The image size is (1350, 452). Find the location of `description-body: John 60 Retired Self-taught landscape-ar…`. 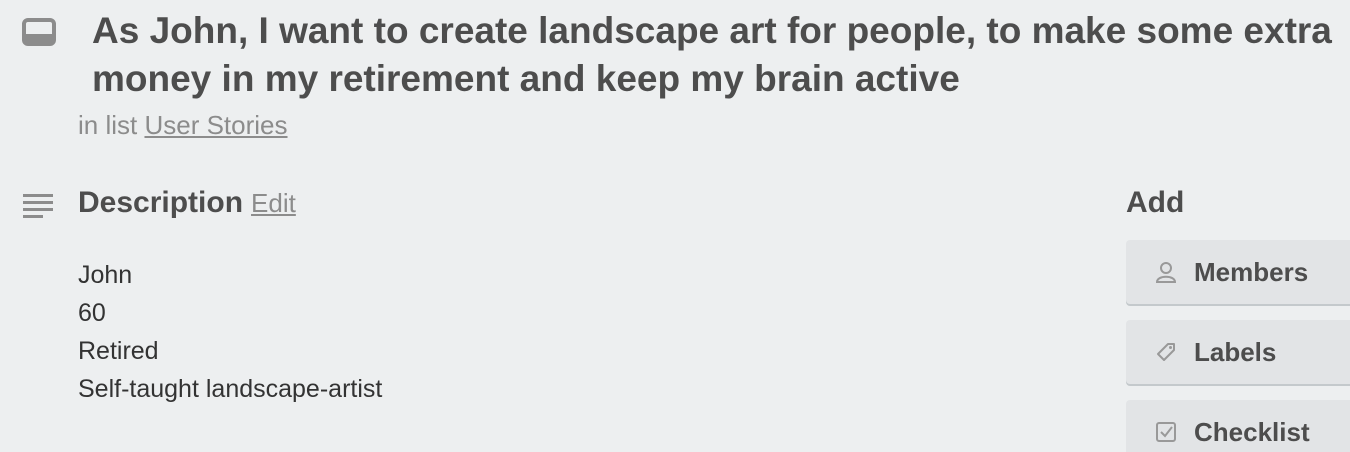

description-body: John 60 Retired Self-taught landscape-ar… is located at coordinates (230, 332).